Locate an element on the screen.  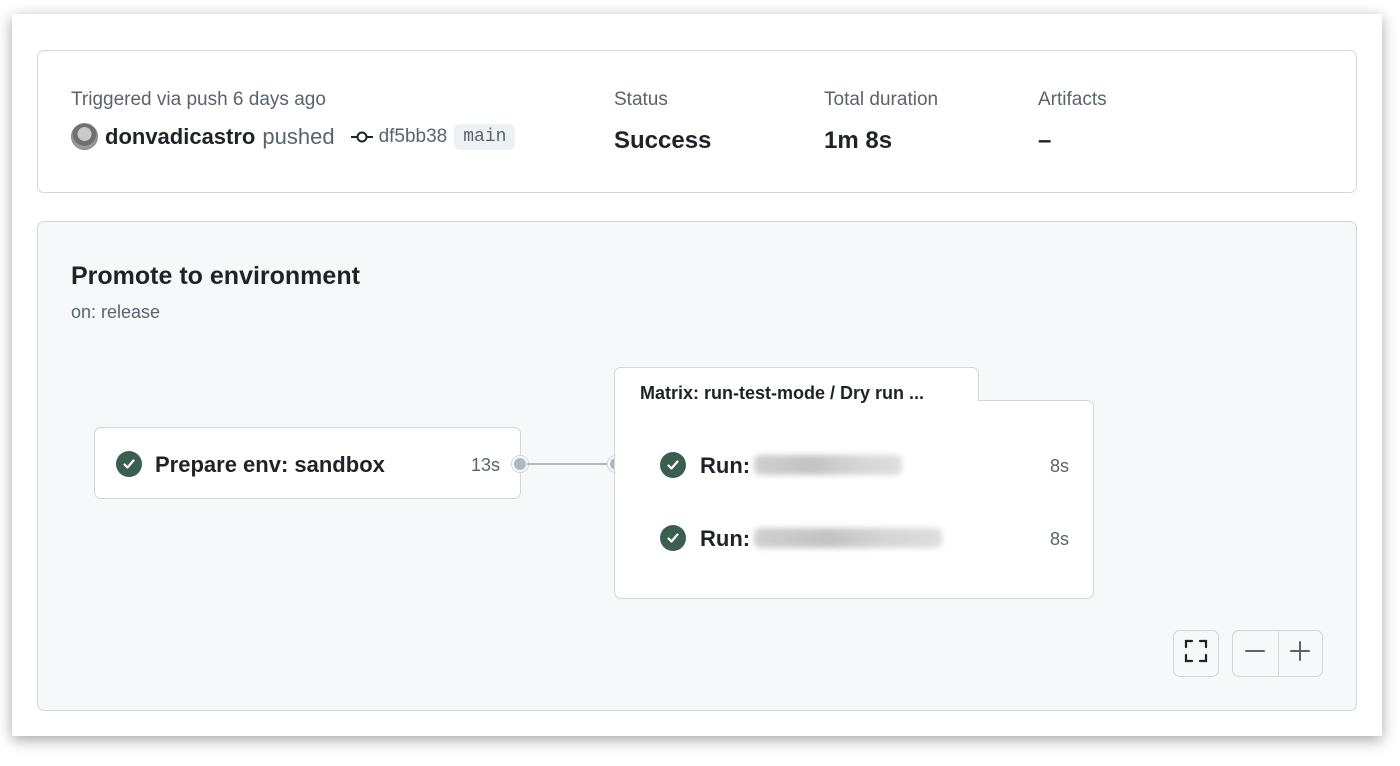
job-duration: 13s is located at coordinates (485, 465).